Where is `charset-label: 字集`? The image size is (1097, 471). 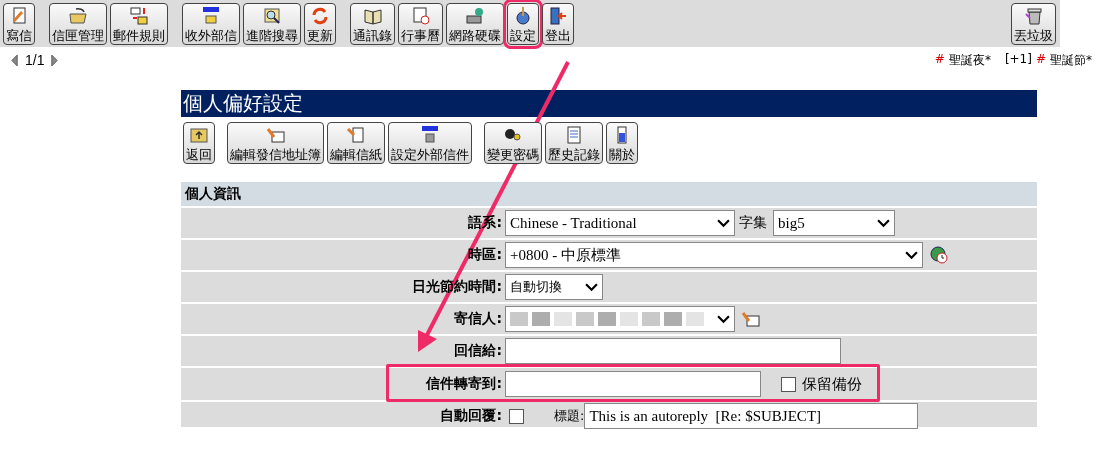
charset-label: 字集 is located at coordinates (753, 223).